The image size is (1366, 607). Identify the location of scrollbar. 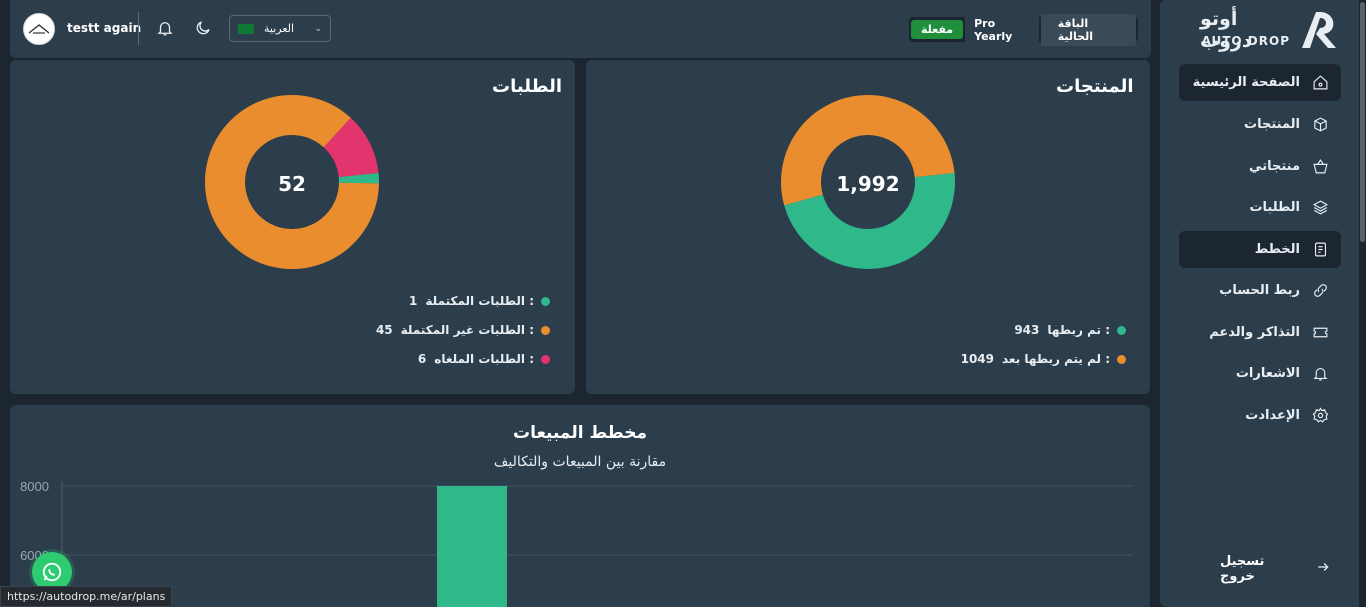
(1362, 303).